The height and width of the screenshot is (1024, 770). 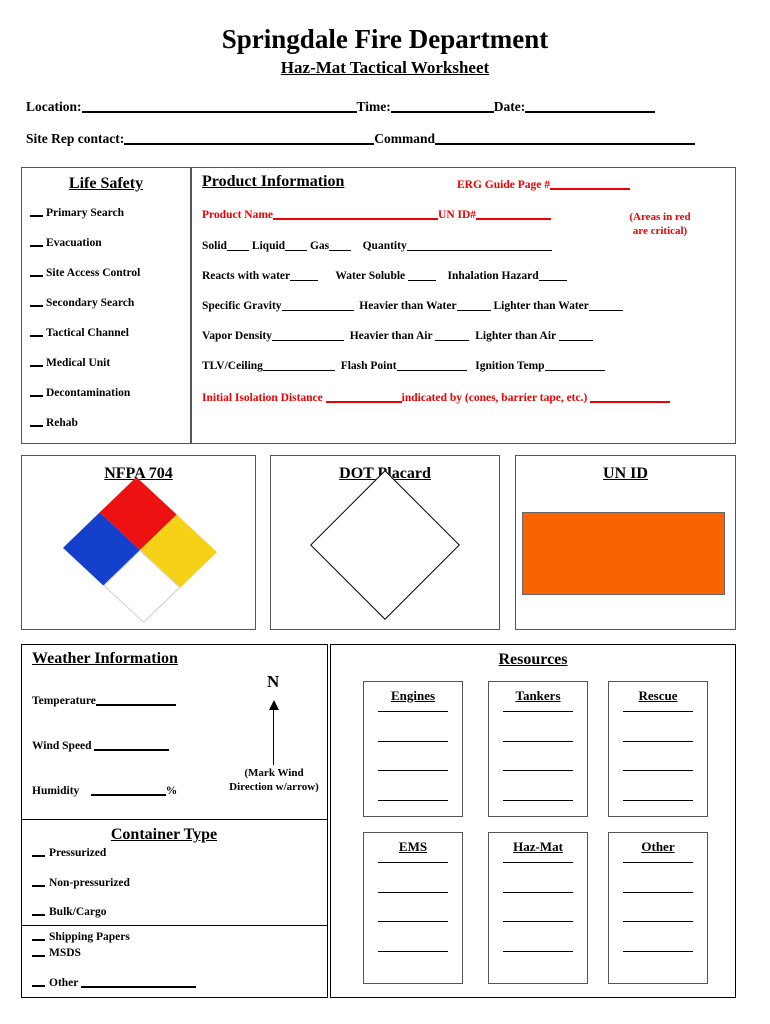 I want to click on resource-box-tankers: Tankers, so click(x=538, y=749).